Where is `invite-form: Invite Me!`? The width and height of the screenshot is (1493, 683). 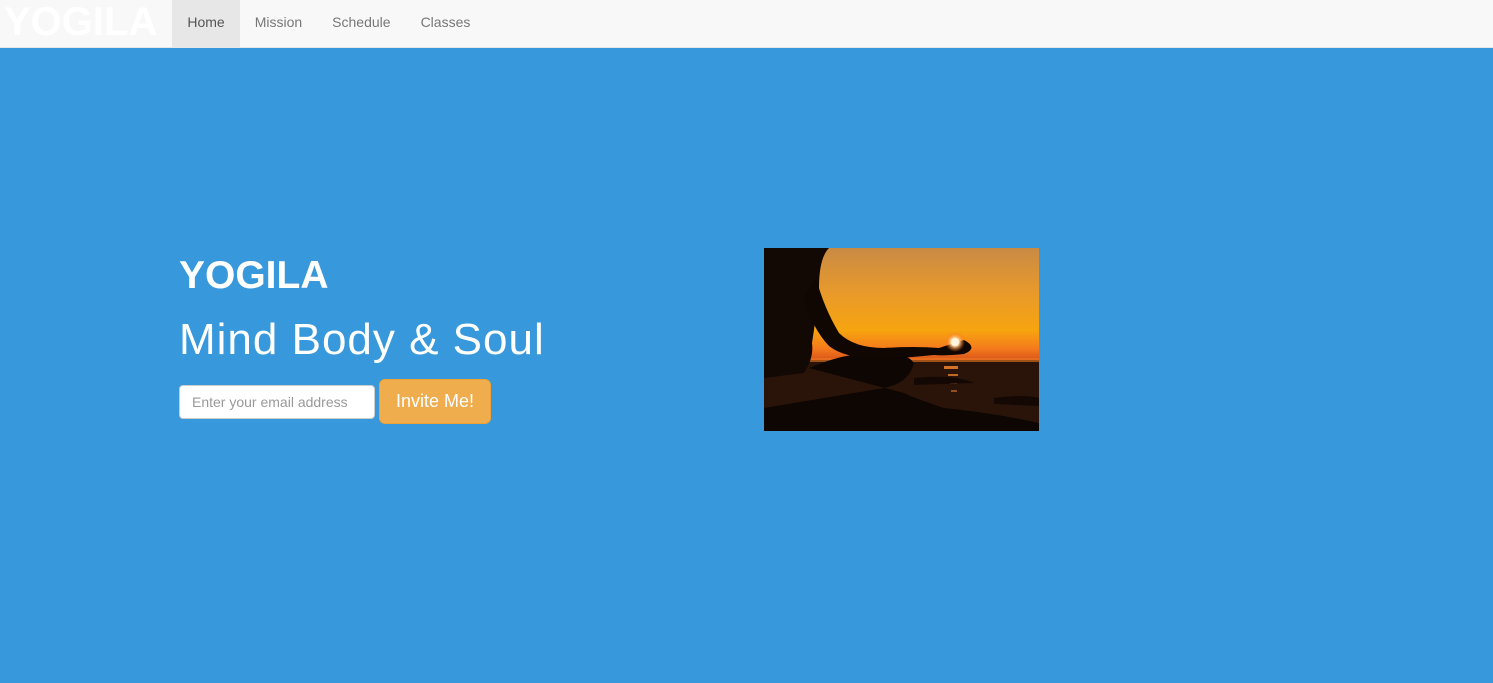
invite-form: Invite Me! is located at coordinates (335, 401).